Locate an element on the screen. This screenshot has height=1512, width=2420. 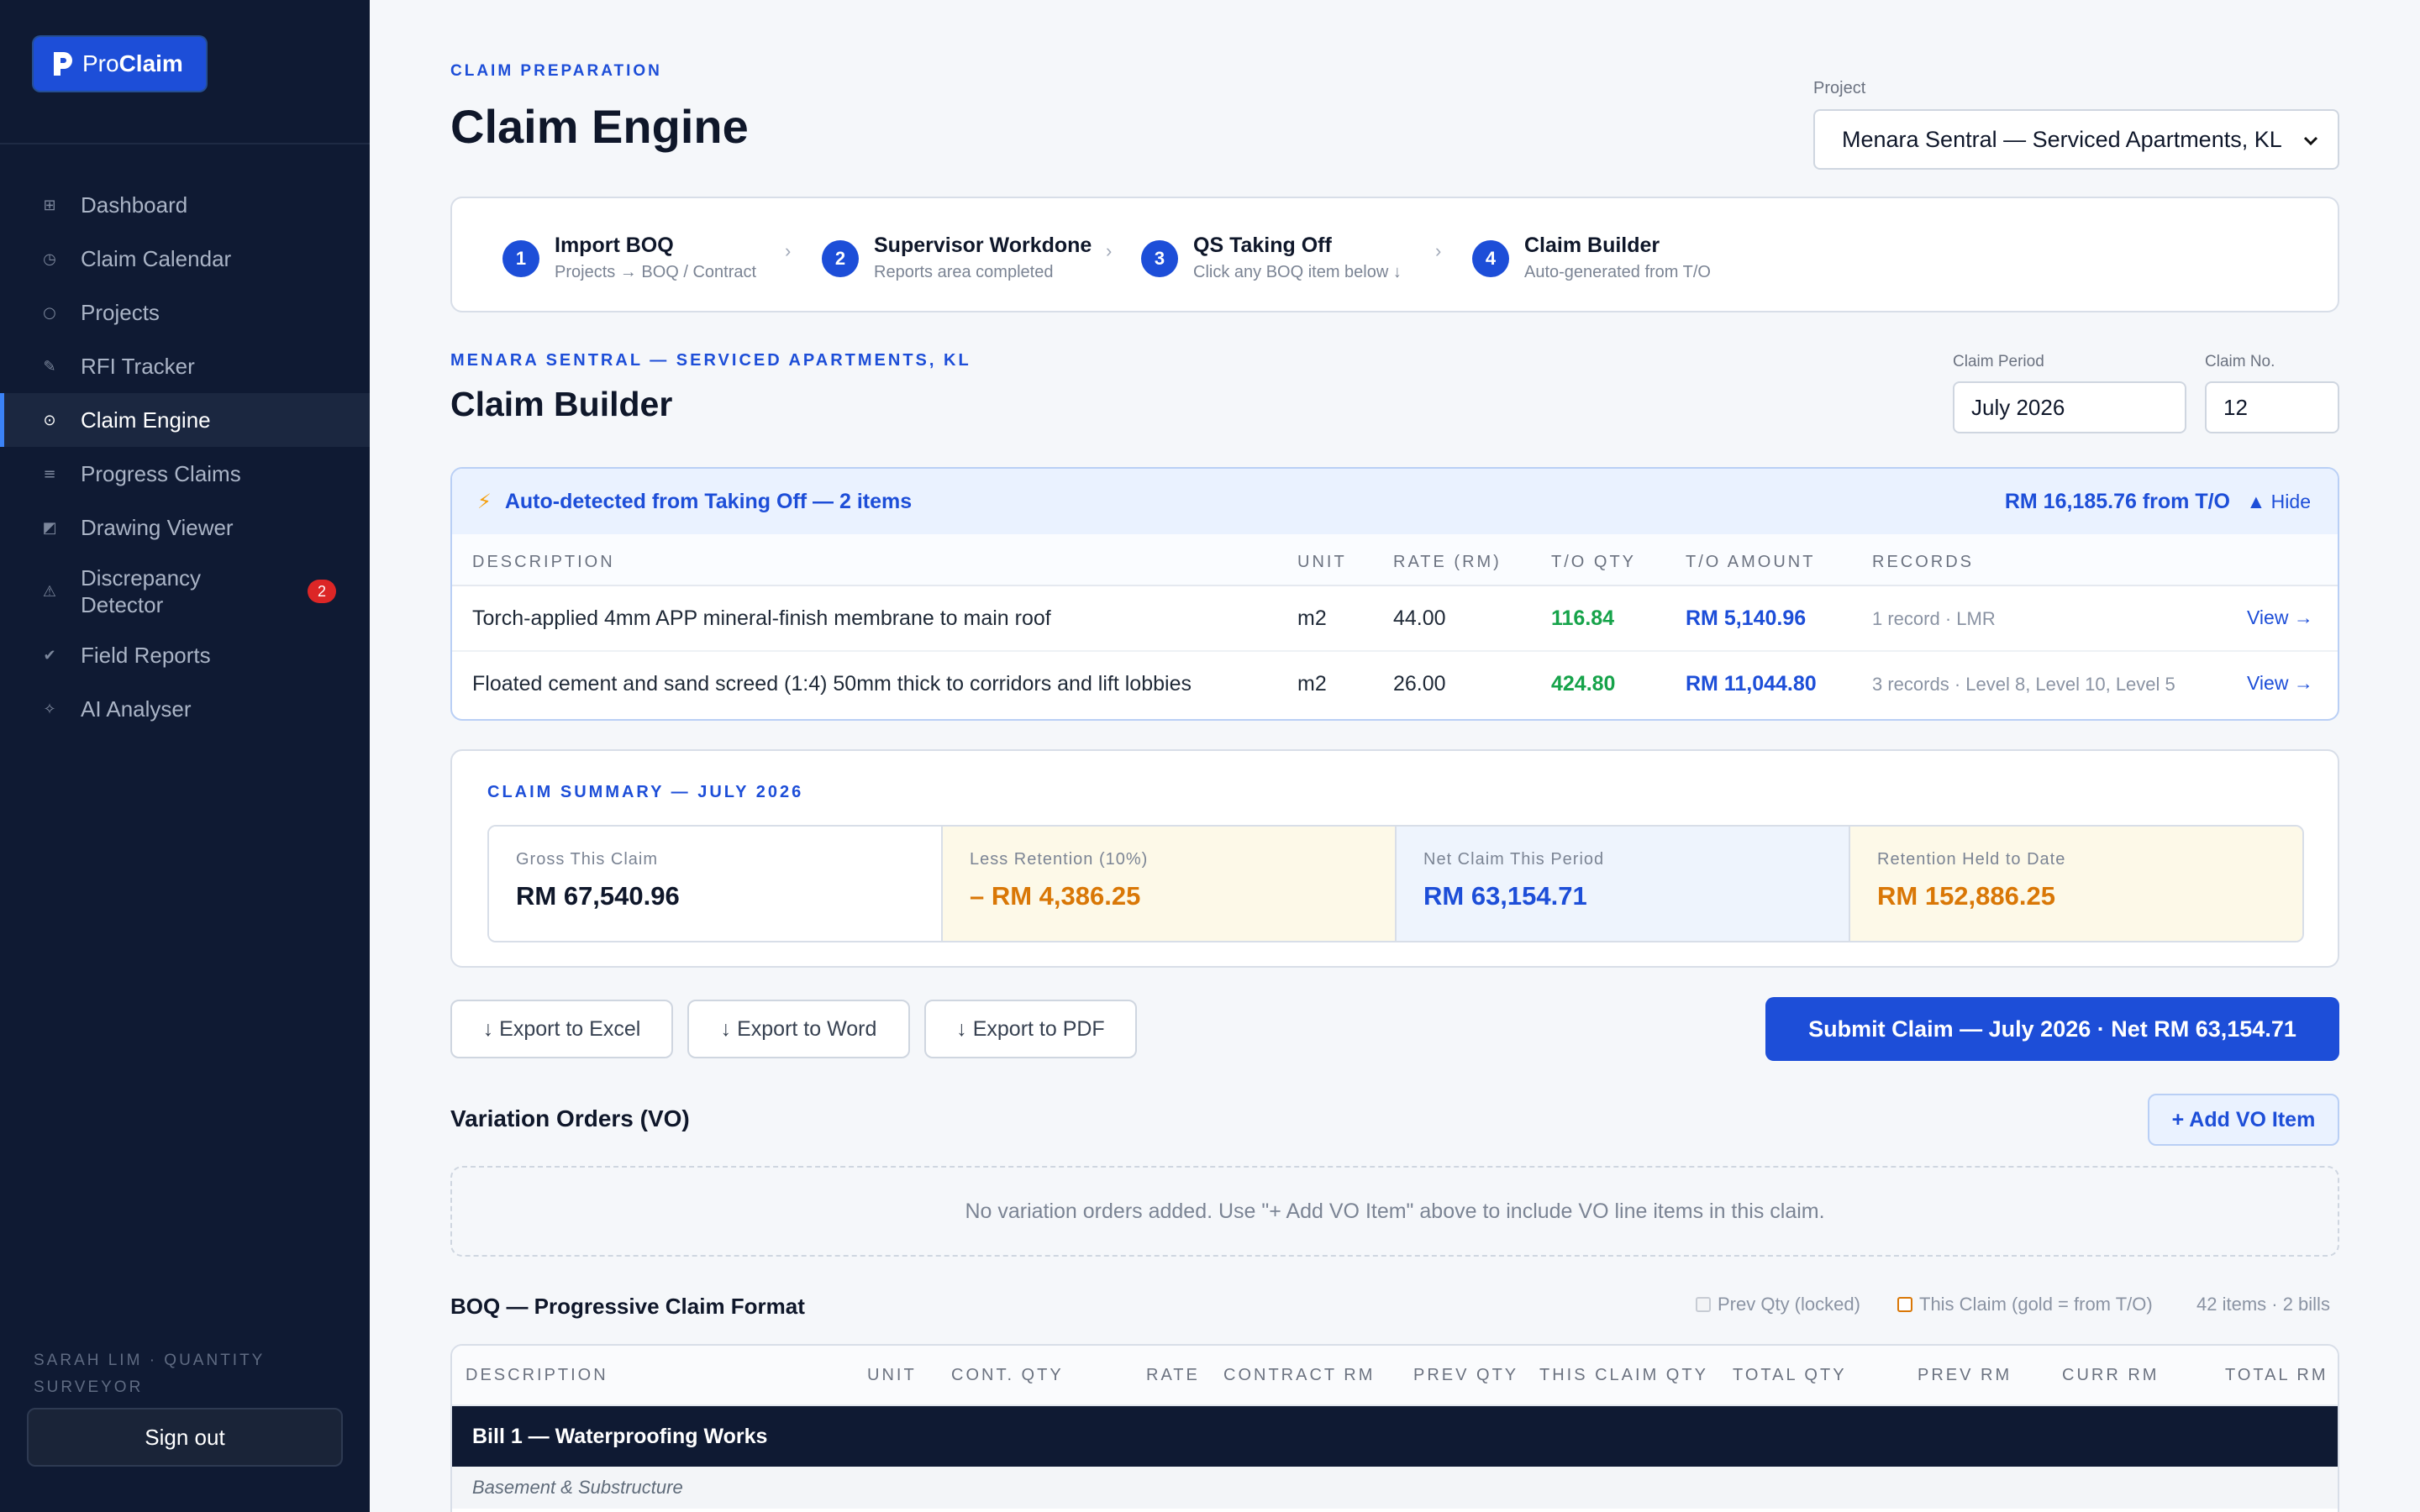
target-icon: ⊙ is located at coordinates (50, 420).